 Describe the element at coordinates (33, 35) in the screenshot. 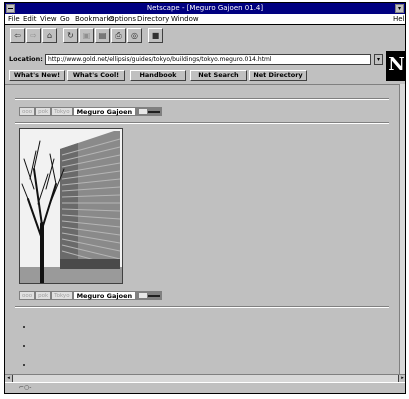

I see `forward-icon: ⇨` at that location.